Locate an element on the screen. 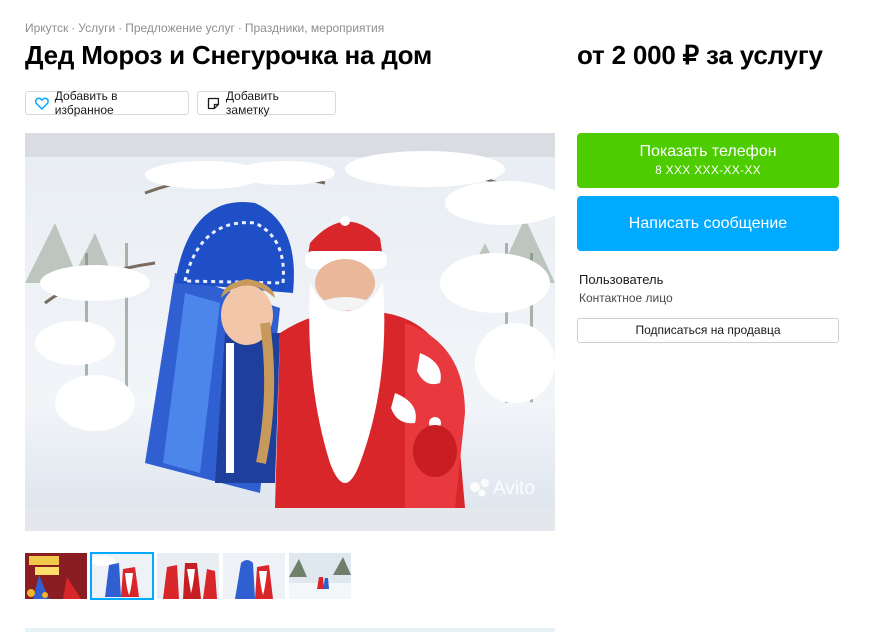  seller-role: Контактное лицо is located at coordinates (626, 298).